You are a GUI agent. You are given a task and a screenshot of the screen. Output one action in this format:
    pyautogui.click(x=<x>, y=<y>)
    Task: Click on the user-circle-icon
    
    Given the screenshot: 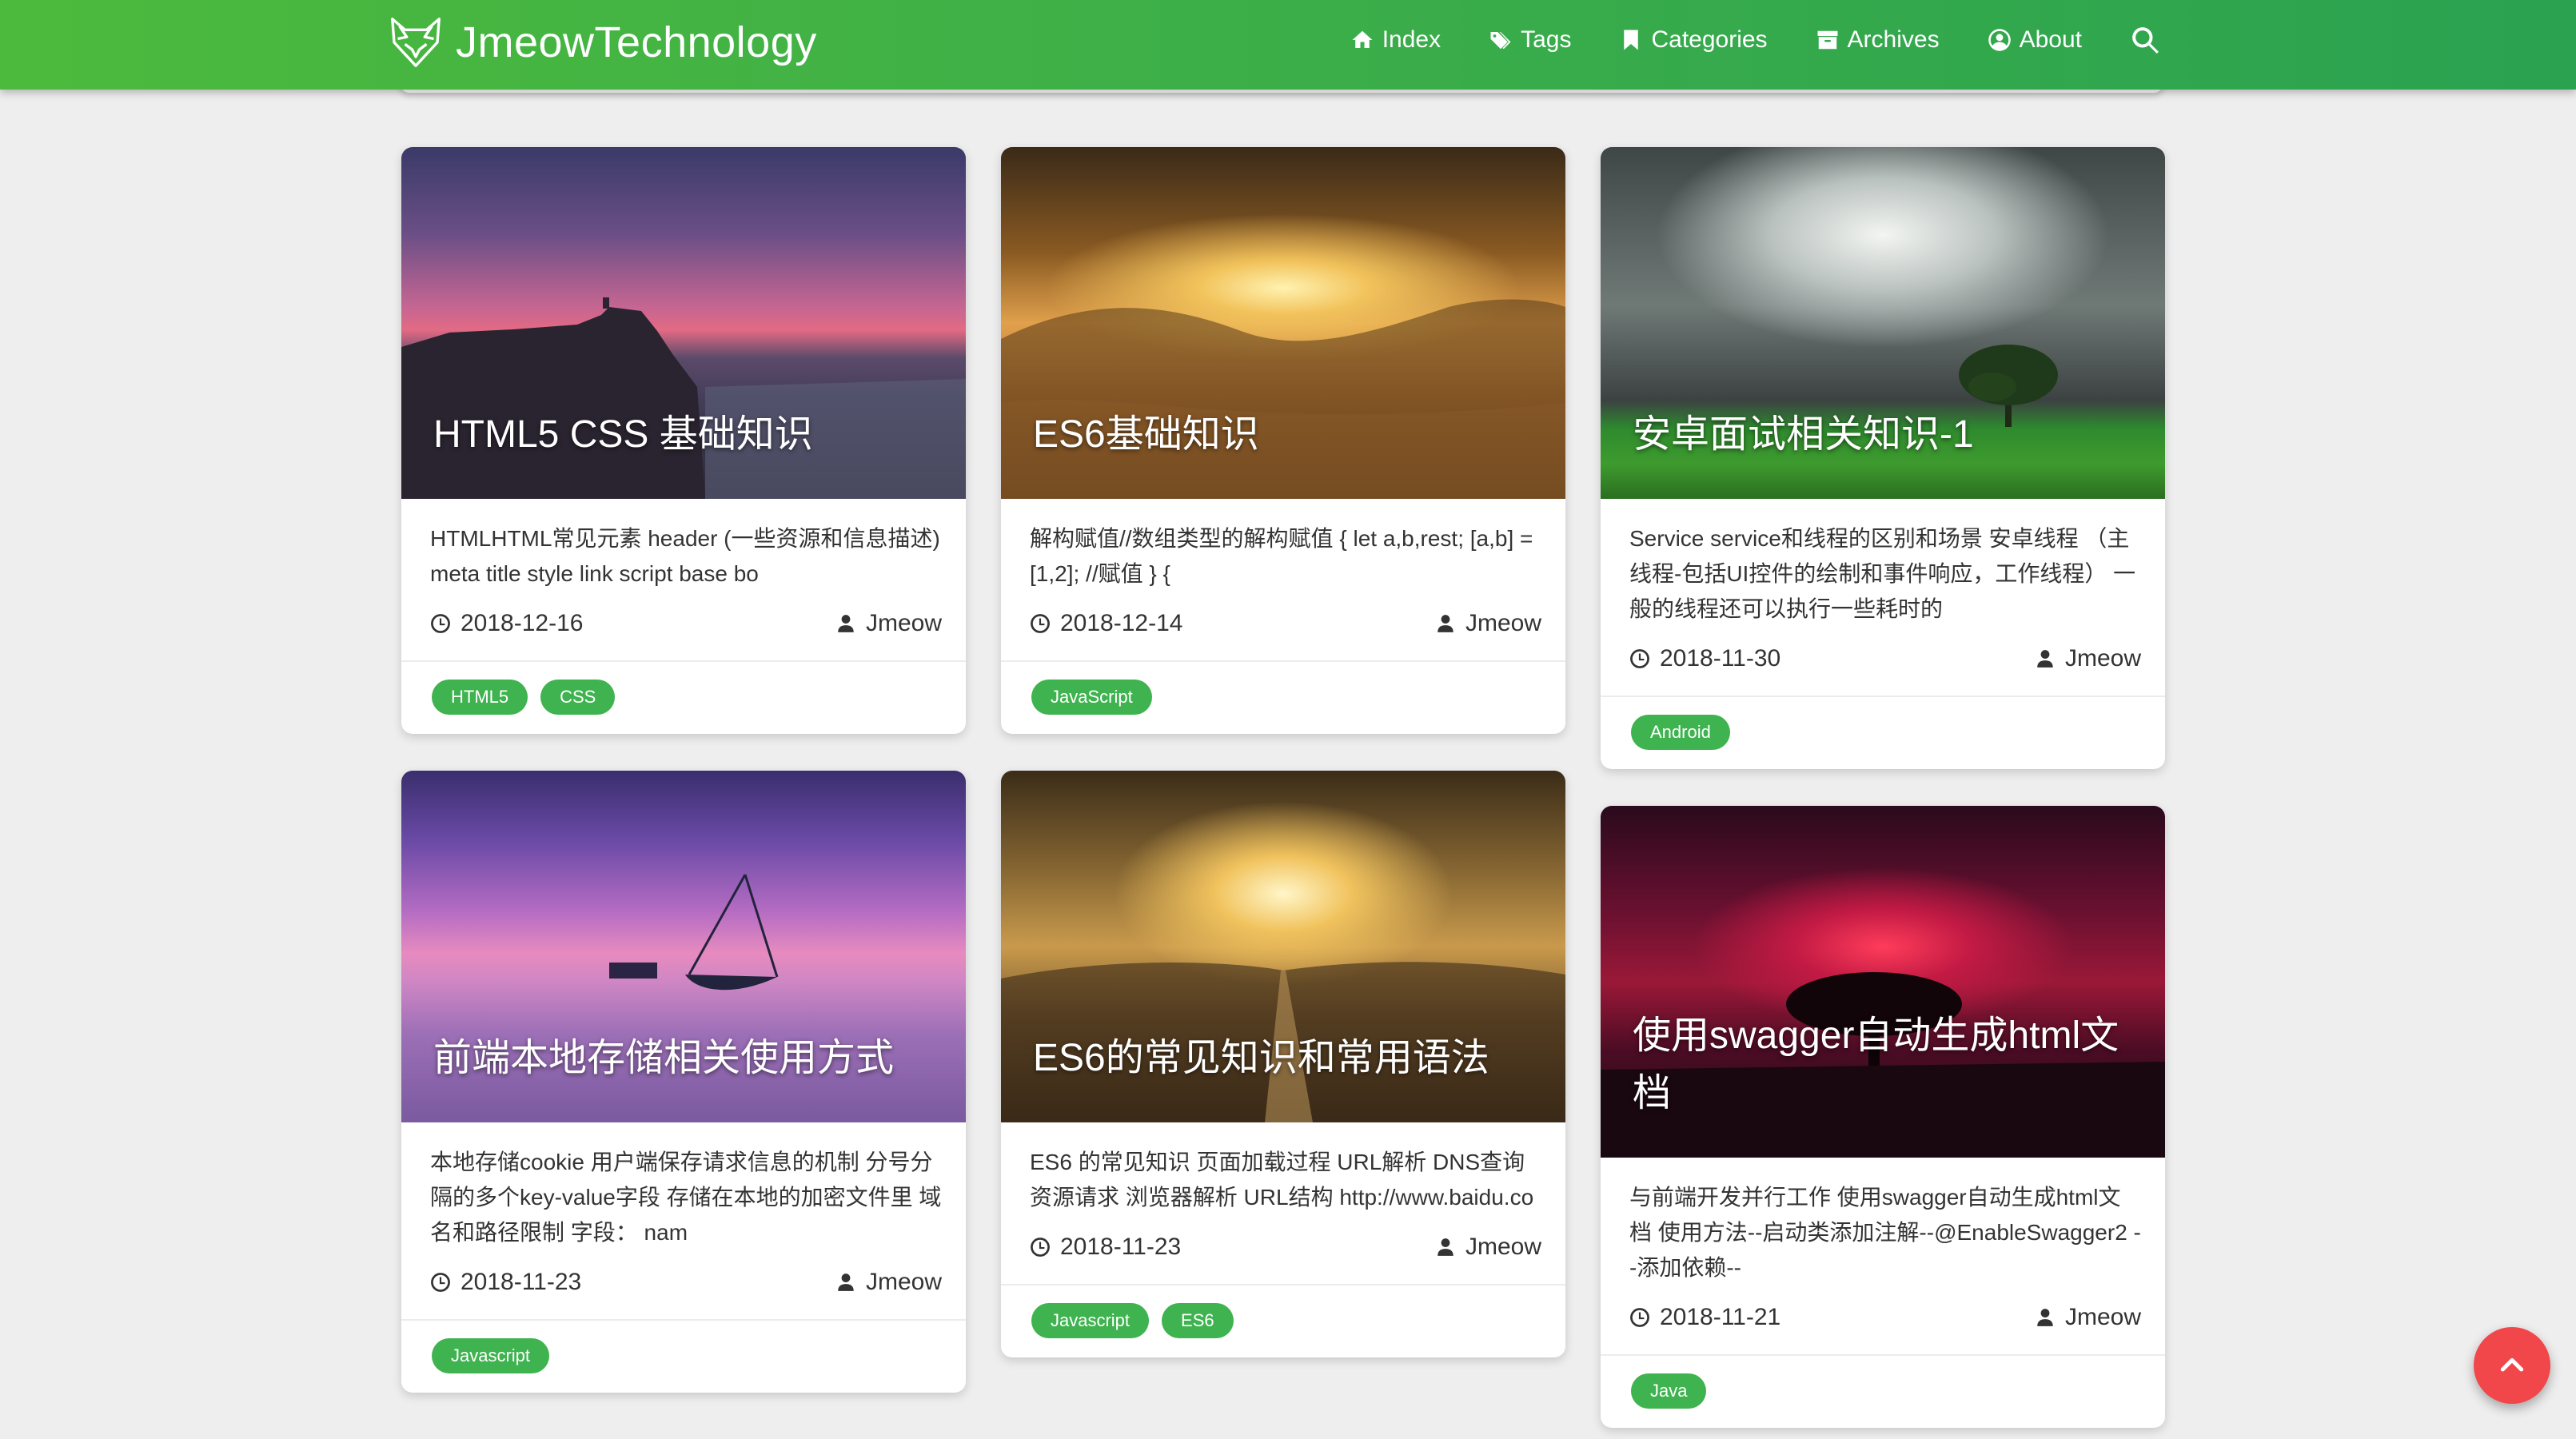 What is the action you would take?
    pyautogui.click(x=1999, y=40)
    